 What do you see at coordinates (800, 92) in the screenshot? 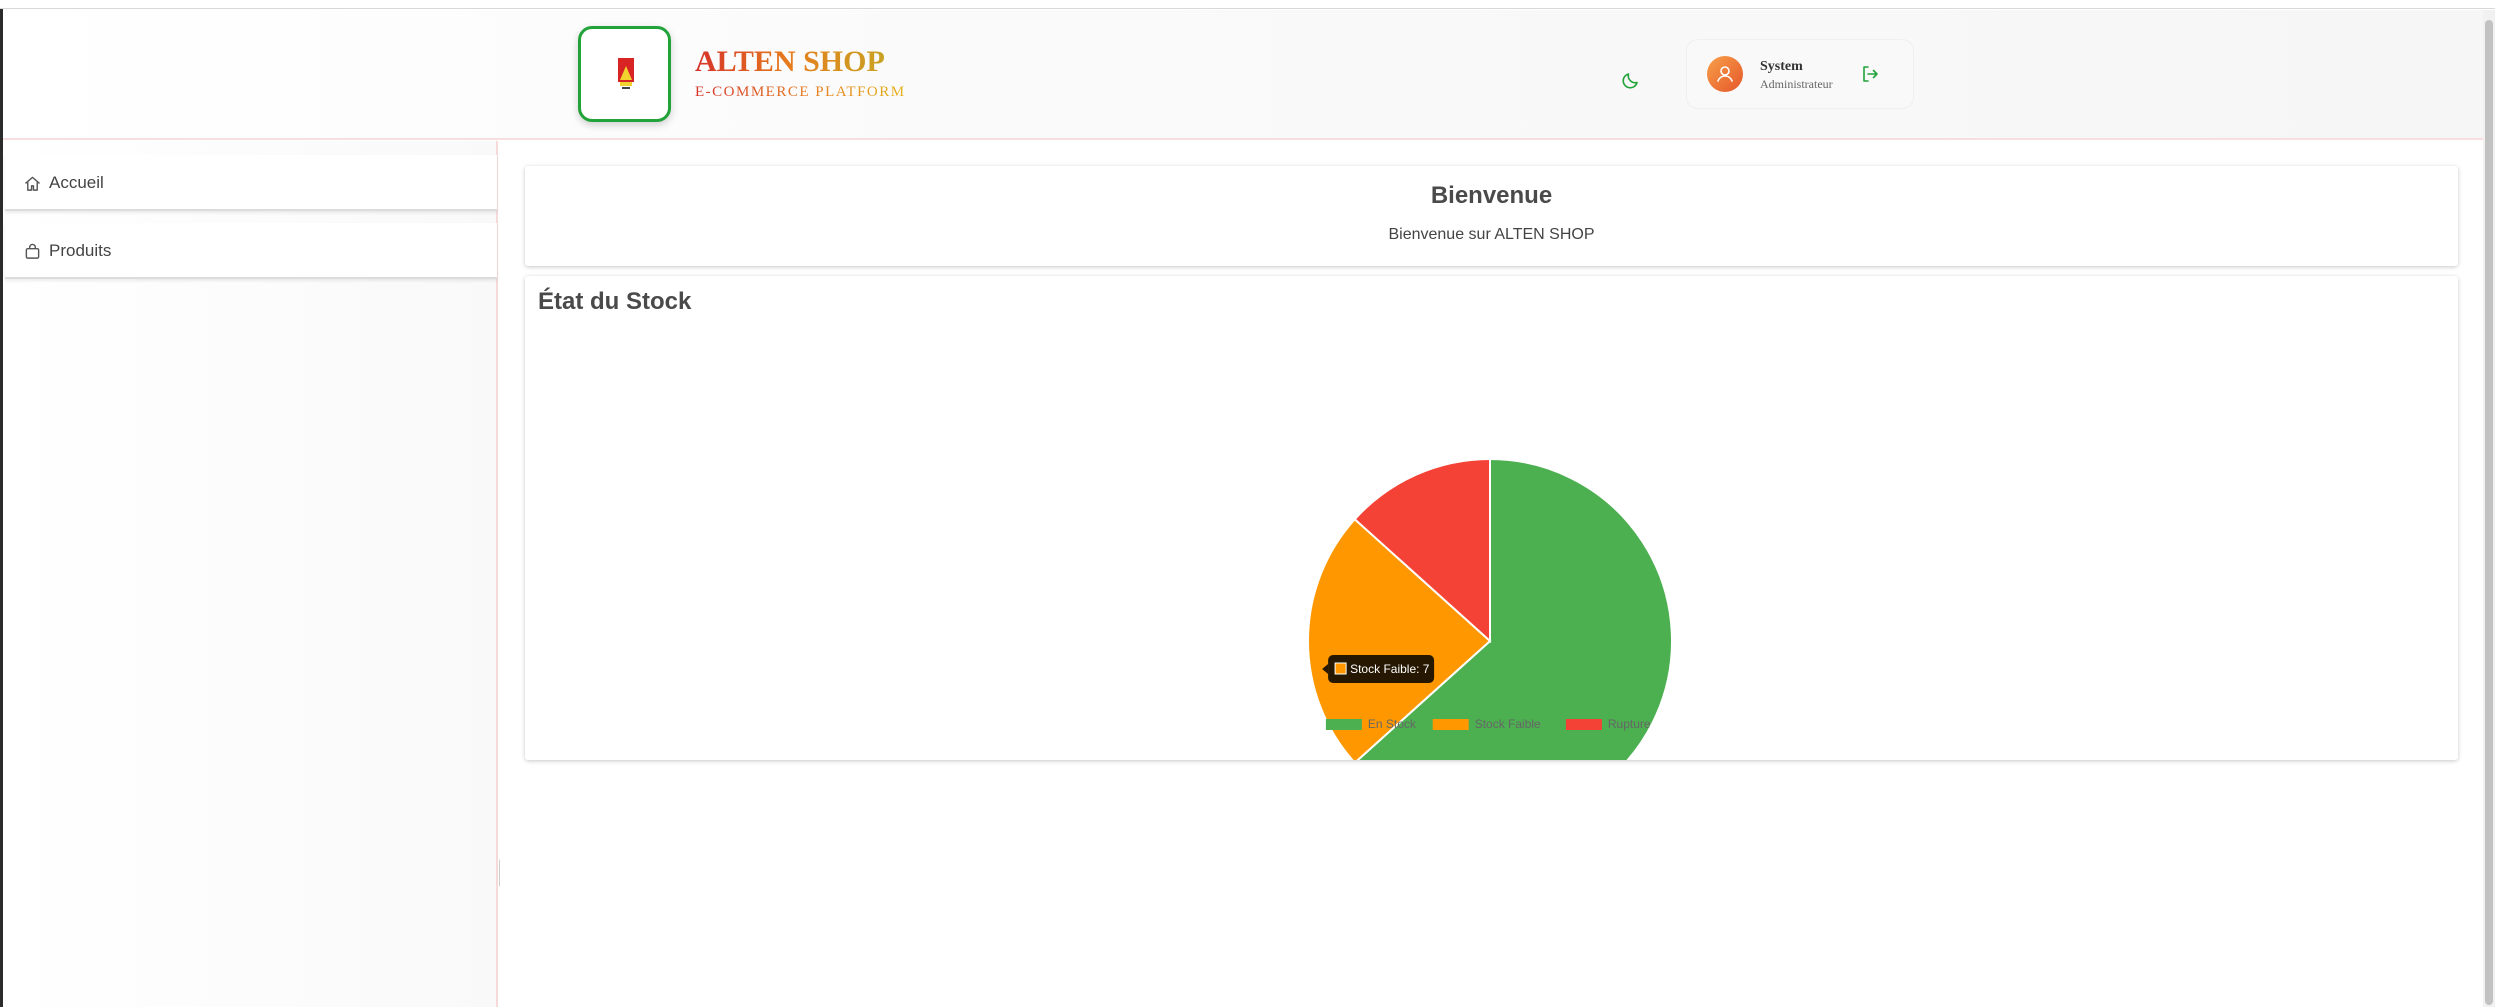
I see `brand-subtitle: E-COMMERCE PLATFORM` at bounding box center [800, 92].